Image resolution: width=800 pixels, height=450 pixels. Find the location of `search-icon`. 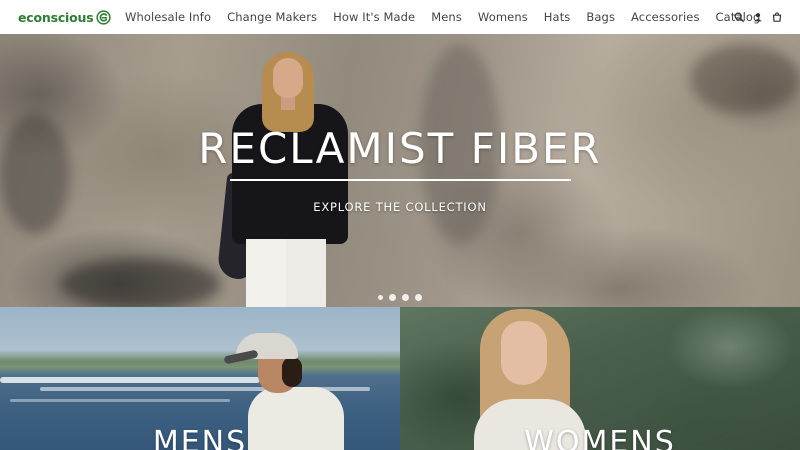

search-icon is located at coordinates (739, 17).